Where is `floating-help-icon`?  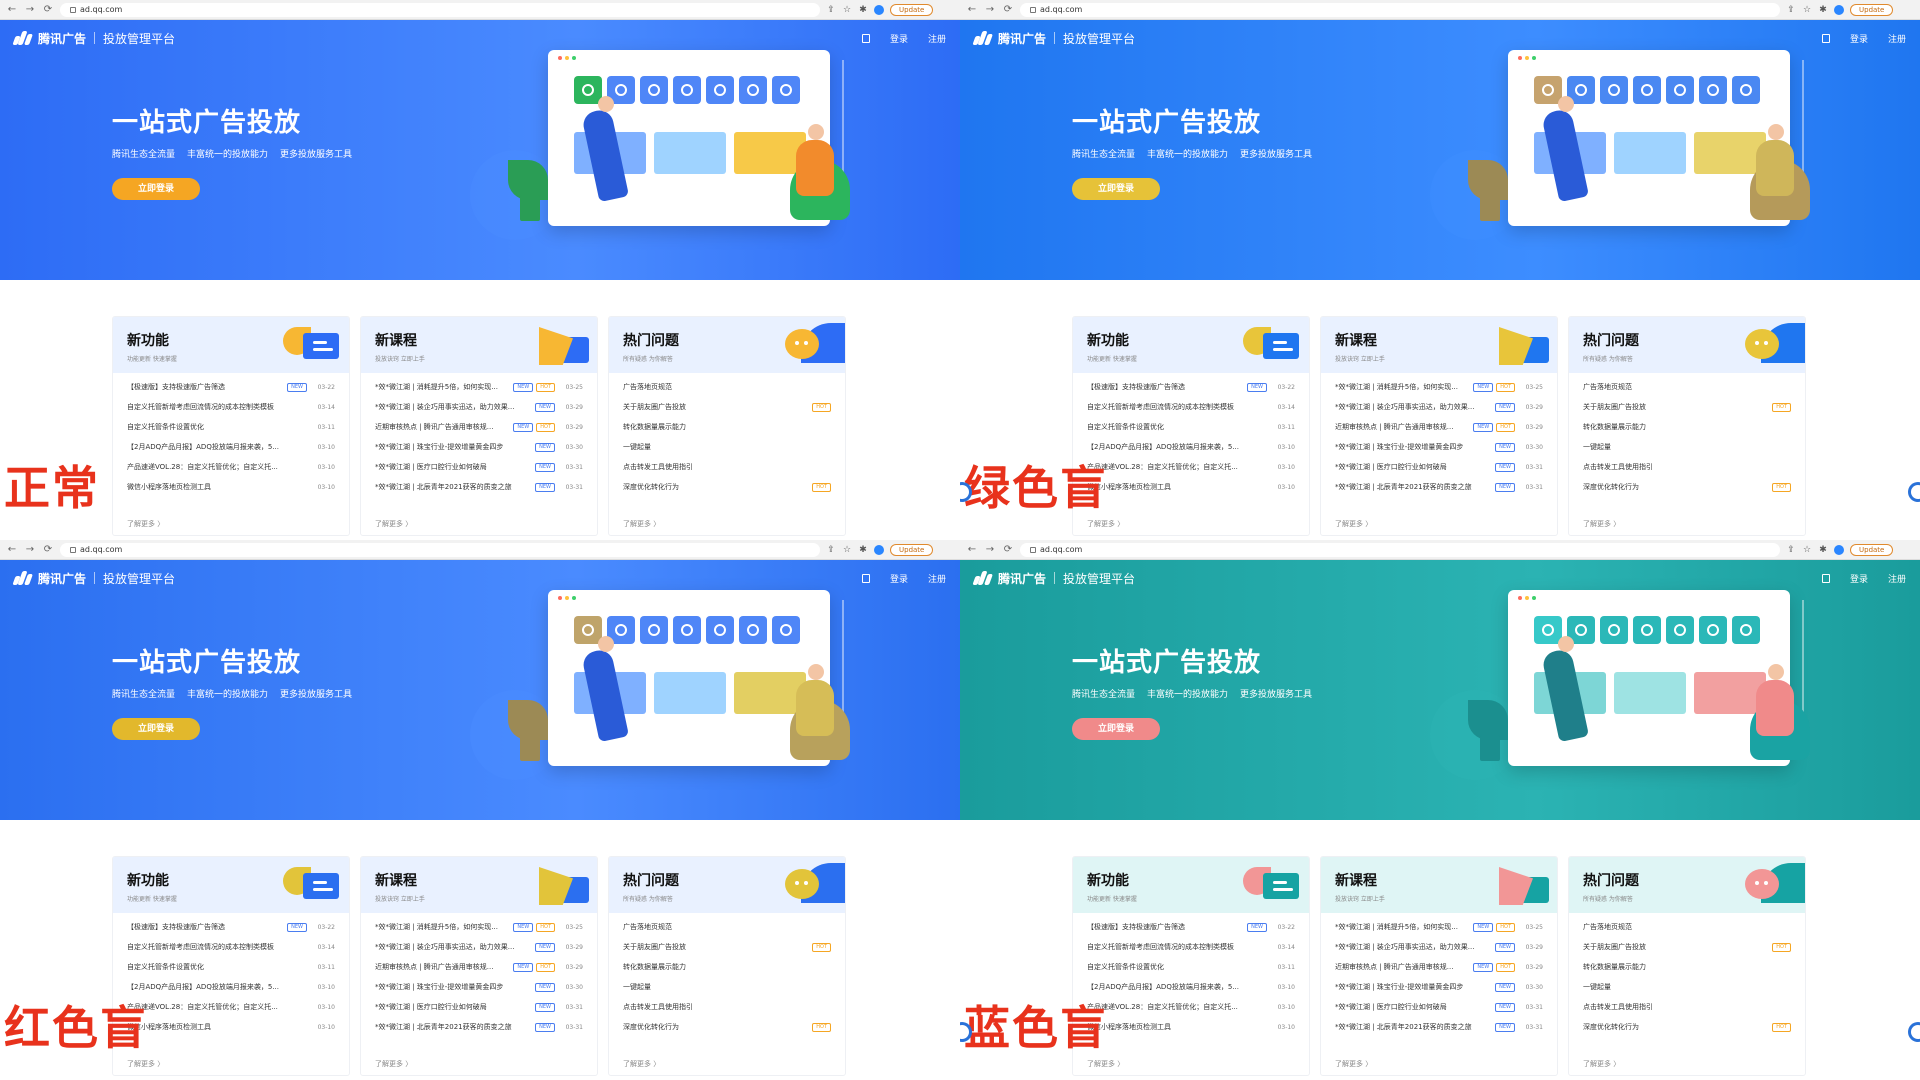
floating-help-icon is located at coordinates (1914, 1032).